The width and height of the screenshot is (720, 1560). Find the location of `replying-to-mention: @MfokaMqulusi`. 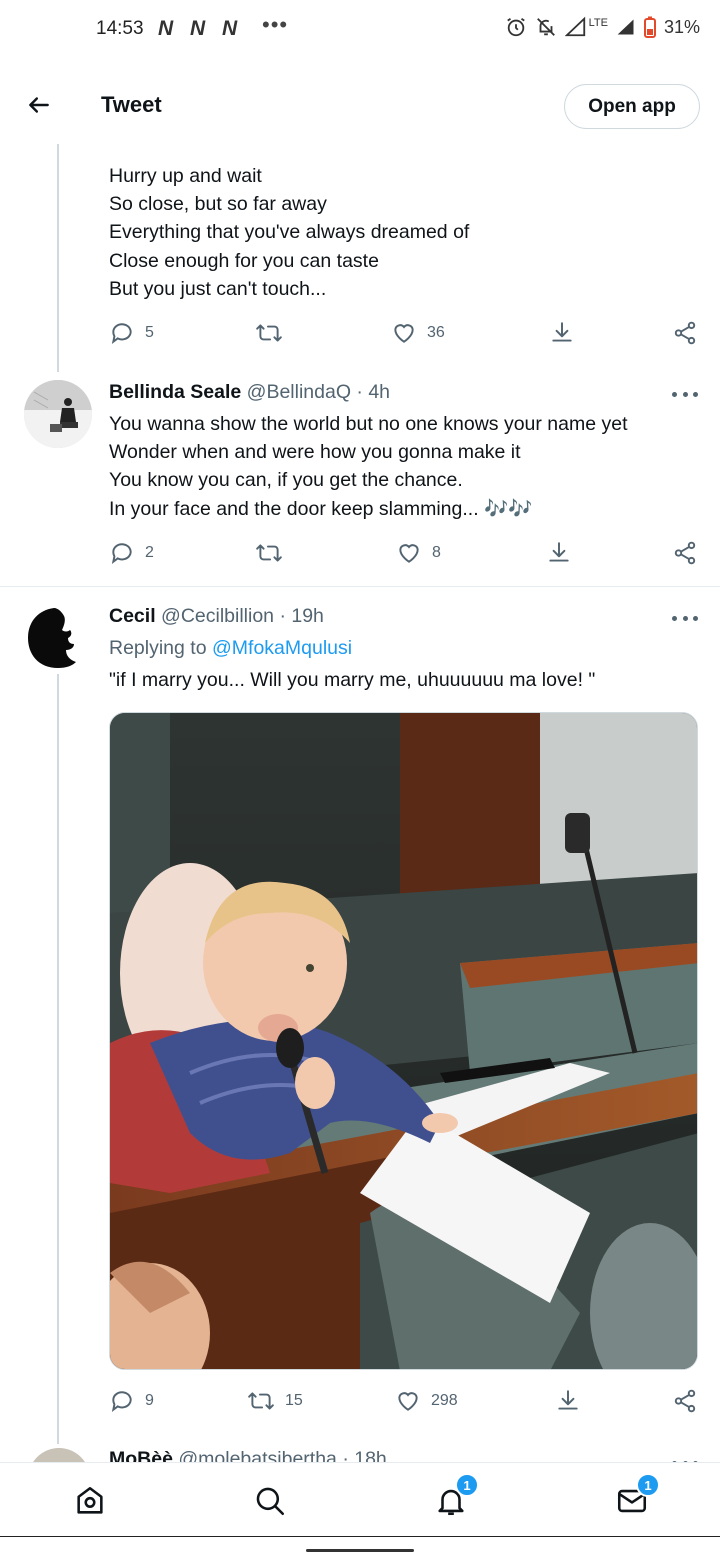

replying-to-mention: @MfokaMqulusi is located at coordinates (282, 648).